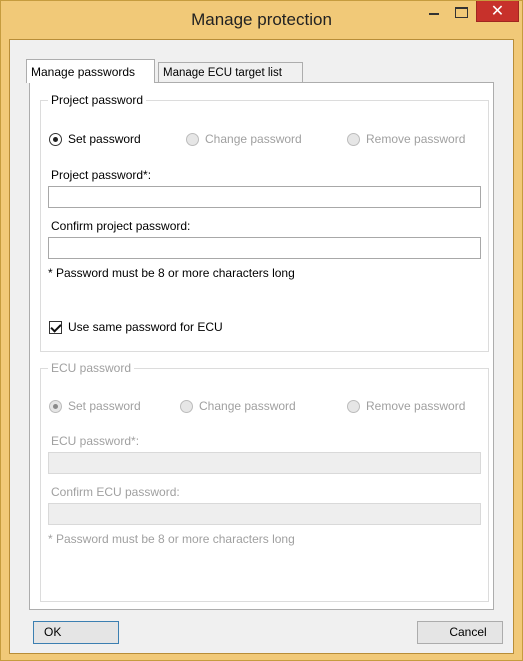 The height and width of the screenshot is (661, 523). Describe the element at coordinates (97, 100) in the screenshot. I see `project-password-legend: Project password` at that location.